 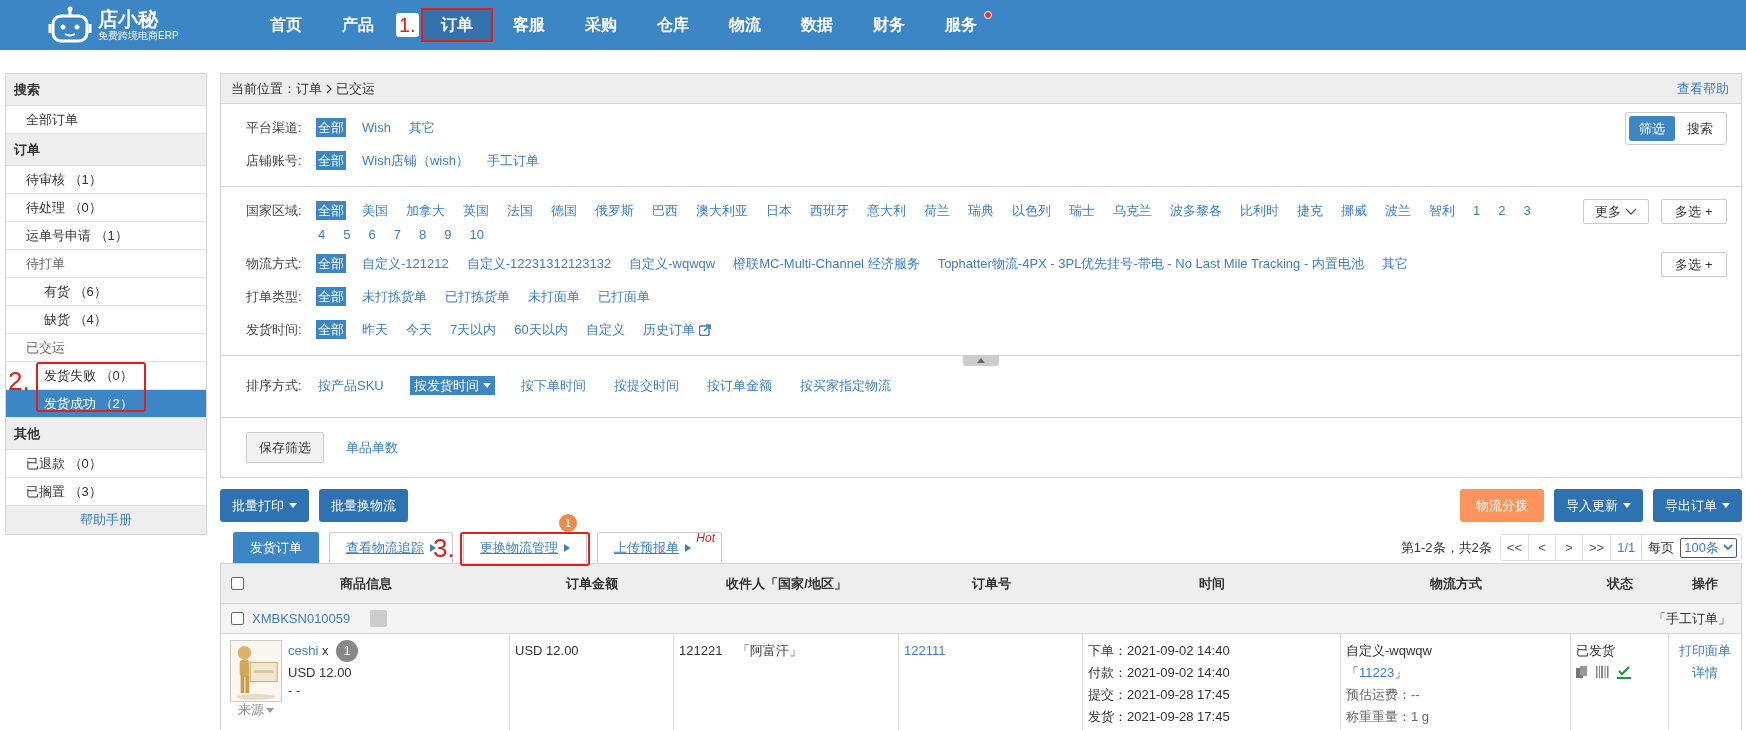 I want to click on filter-option: 1, so click(x=1477, y=210).